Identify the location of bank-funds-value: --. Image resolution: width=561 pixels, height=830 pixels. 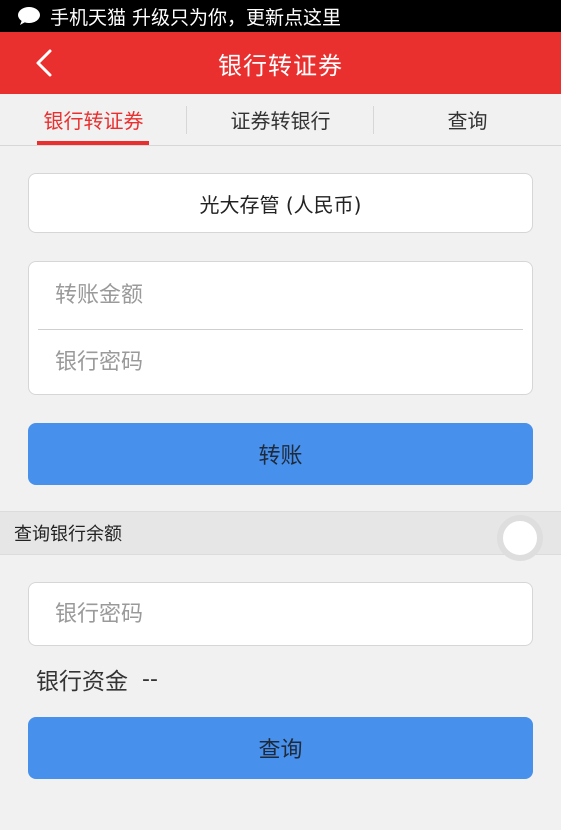
(150, 679).